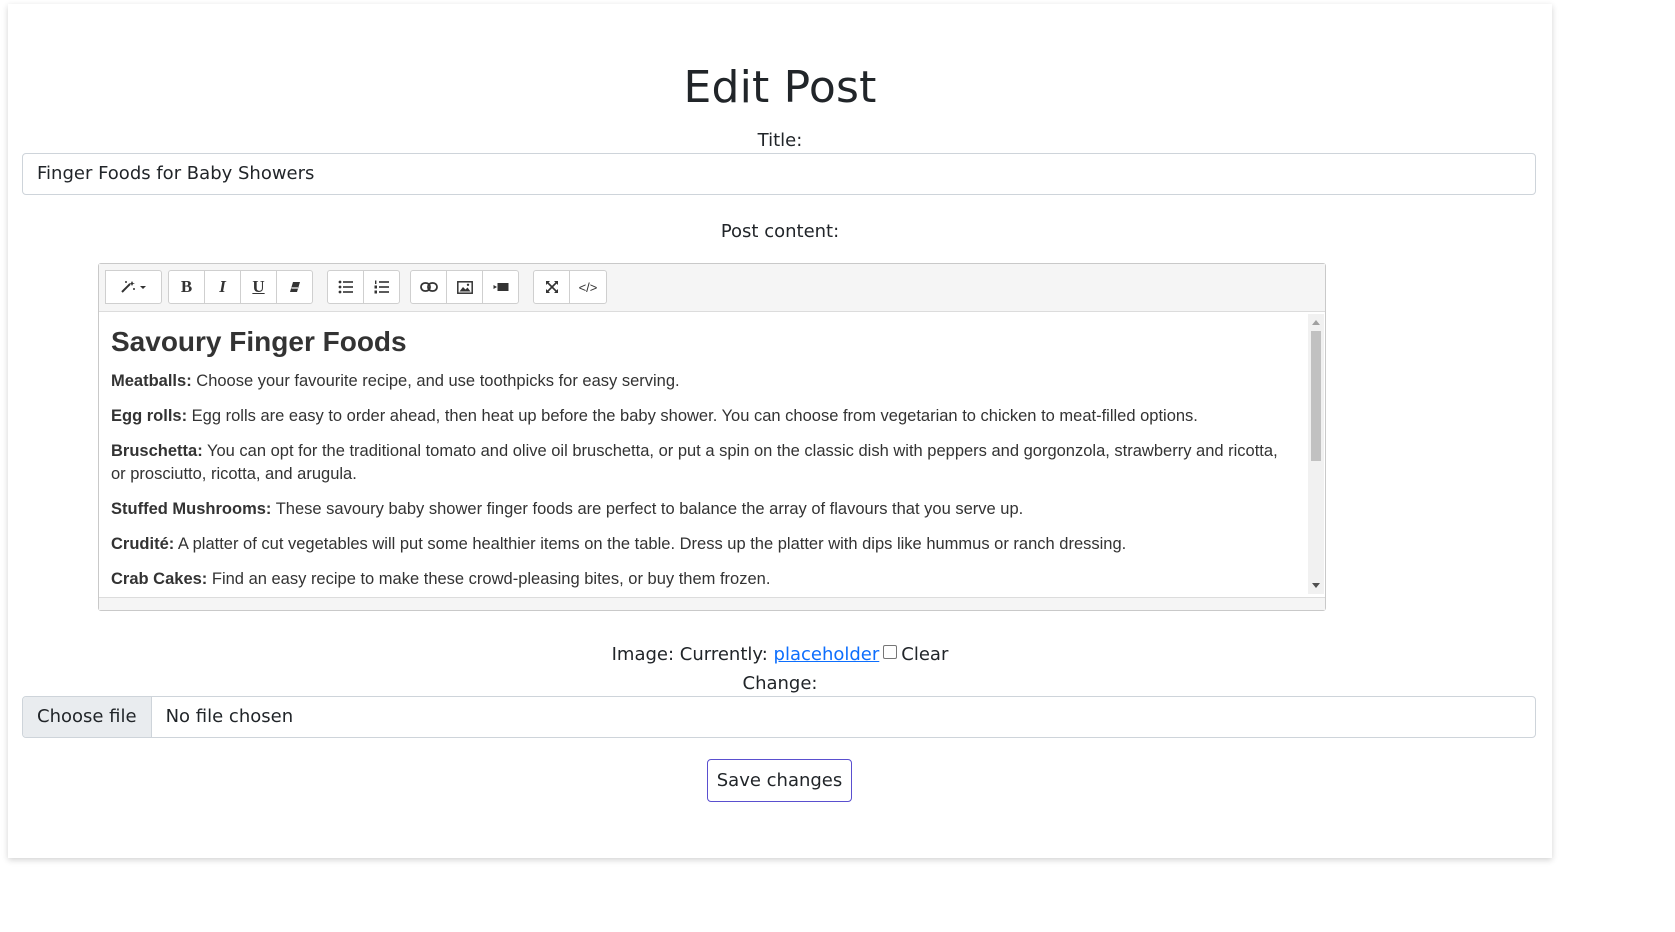  What do you see at coordinates (780, 87) in the screenshot?
I see `page-title: Edit Post` at bounding box center [780, 87].